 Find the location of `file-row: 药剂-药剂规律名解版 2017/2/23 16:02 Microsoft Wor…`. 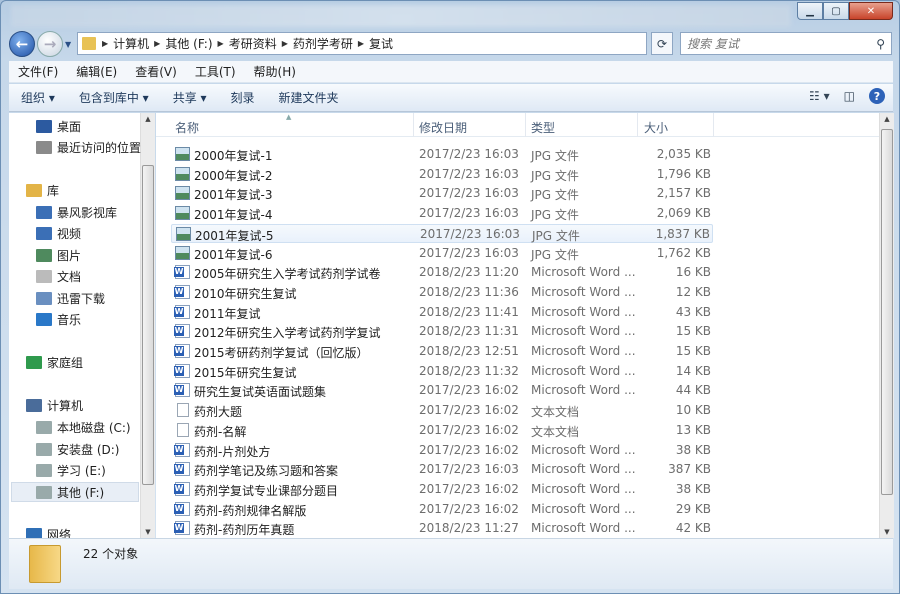

file-row: 药剂-药剂规律名解版 2017/2/23 16:02 Microsoft Wor… is located at coordinates (442, 509).